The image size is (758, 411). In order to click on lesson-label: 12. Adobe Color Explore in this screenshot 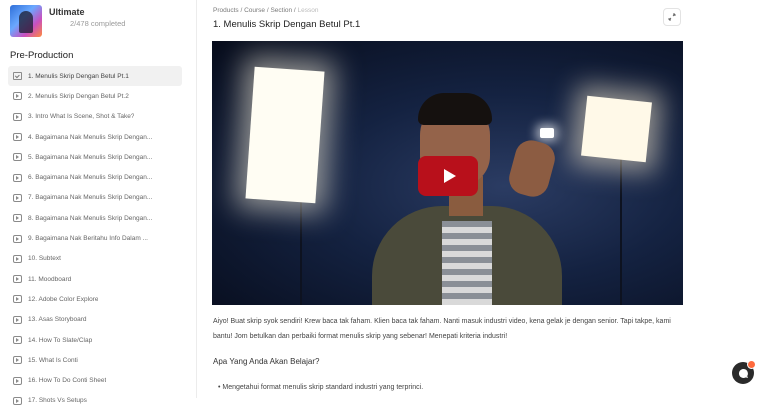, I will do `click(63, 299)`.